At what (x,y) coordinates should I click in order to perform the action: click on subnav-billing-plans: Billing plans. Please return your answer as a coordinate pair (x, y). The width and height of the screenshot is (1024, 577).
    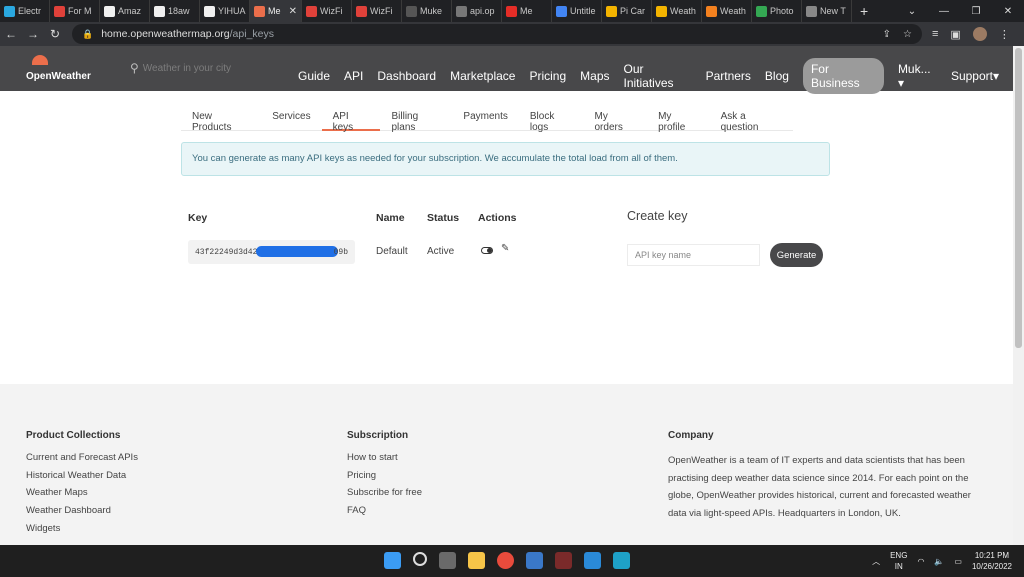
    Looking at the image, I should click on (416, 118).